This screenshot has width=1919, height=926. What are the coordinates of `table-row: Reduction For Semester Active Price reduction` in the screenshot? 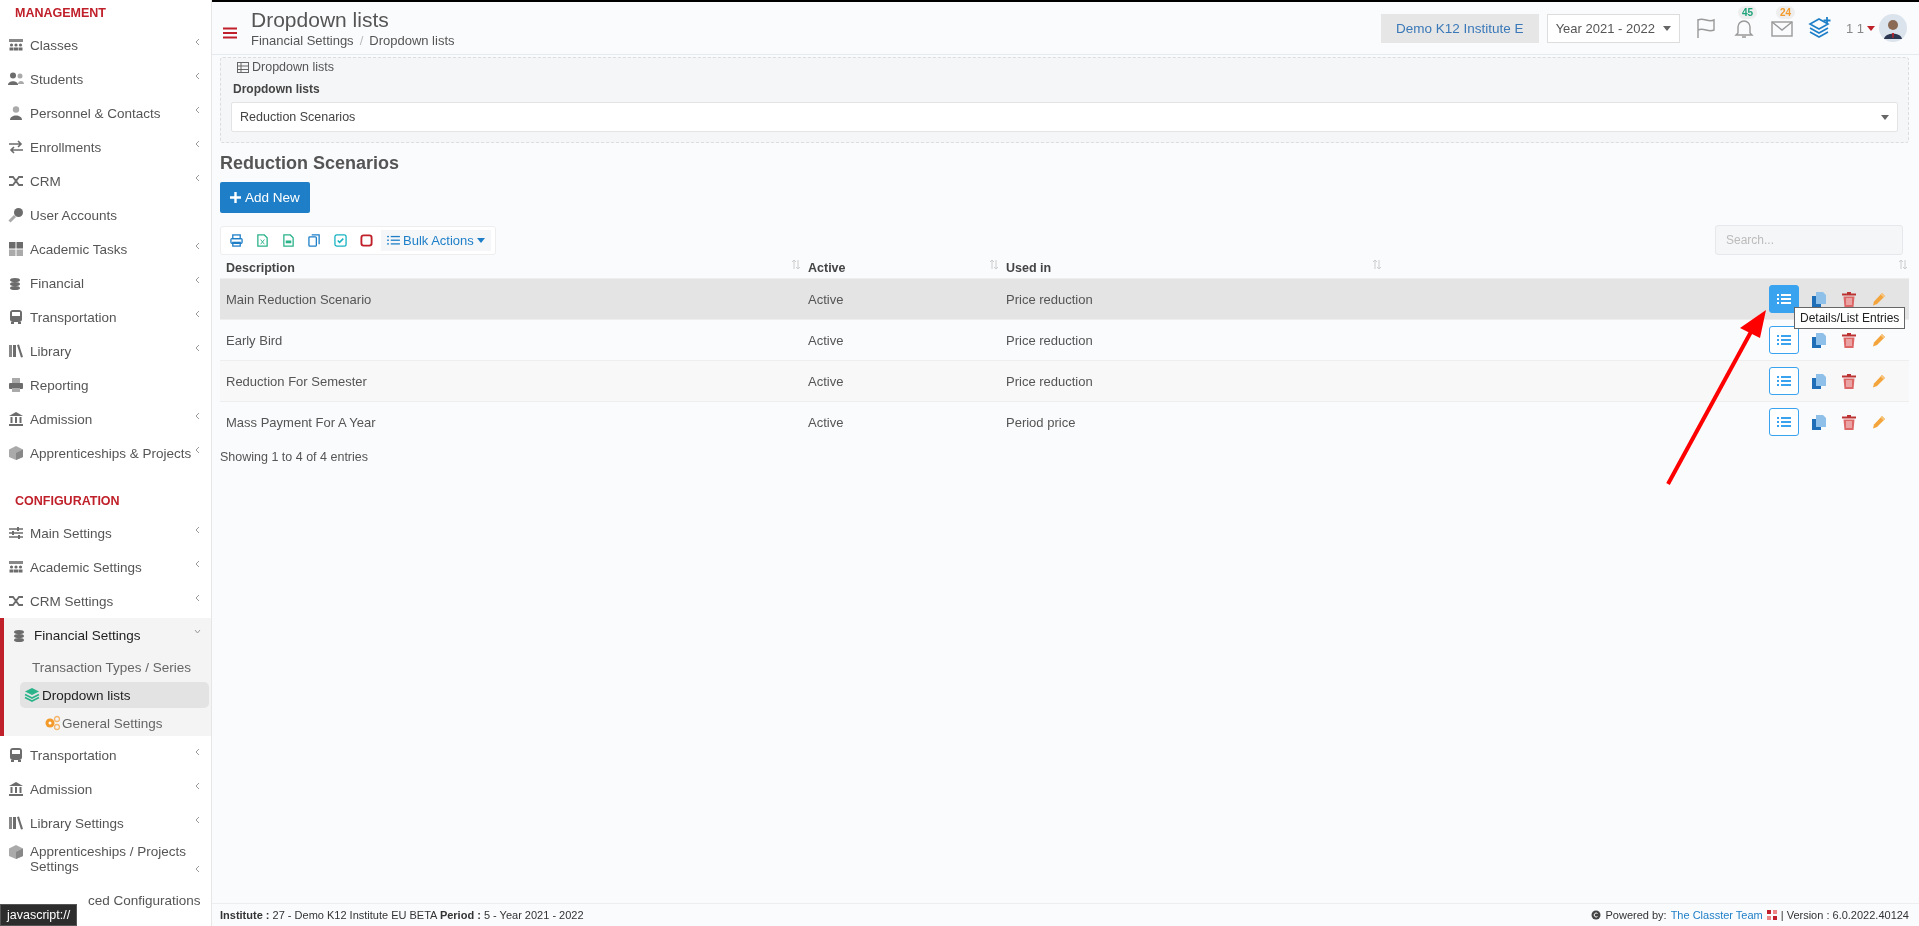 It's located at (1064, 381).